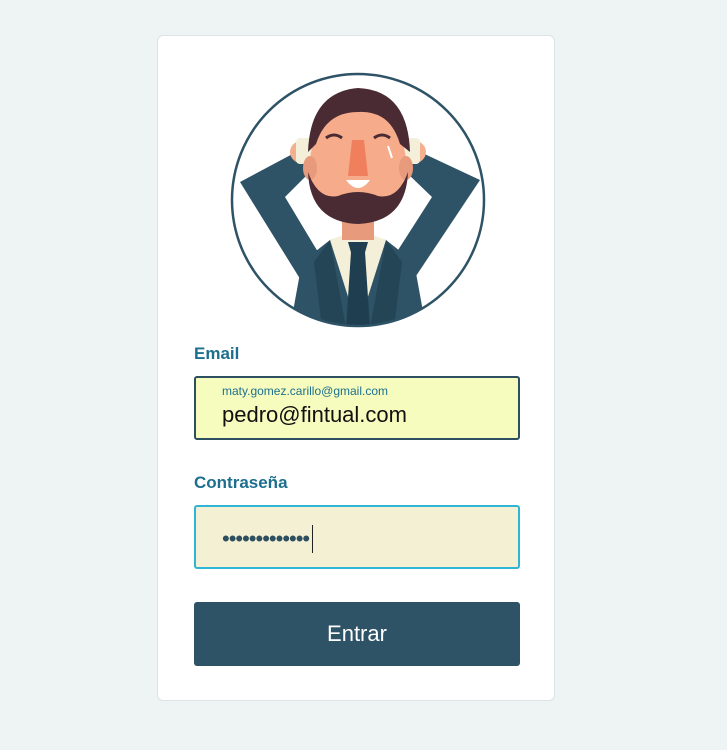 This screenshot has height=750, width=727. I want to click on password-value: •••••••••••••, so click(268, 539).